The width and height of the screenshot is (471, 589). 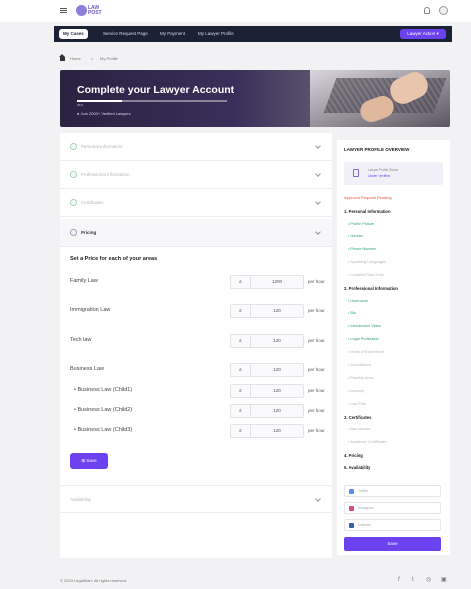 What do you see at coordinates (103, 430) in the screenshot?
I see `price-area-label: • Business Law (Child3)` at bounding box center [103, 430].